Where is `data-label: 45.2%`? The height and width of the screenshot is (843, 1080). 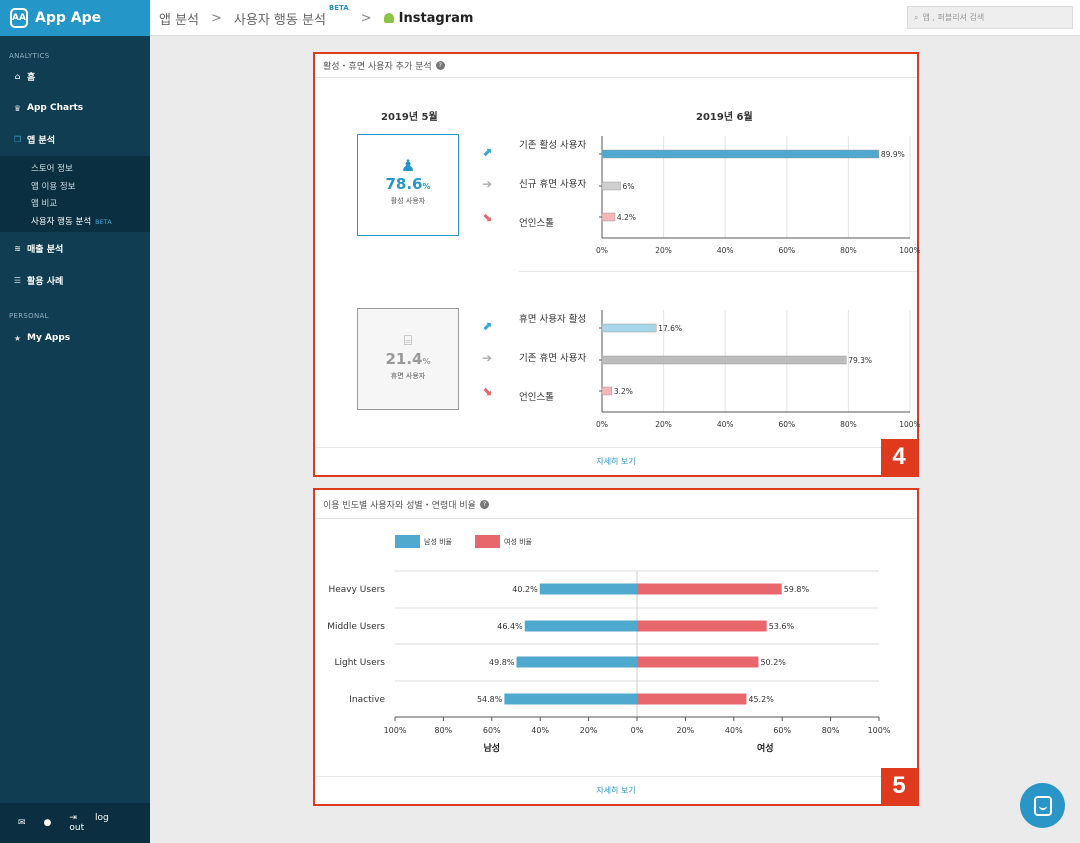 data-label: 45.2% is located at coordinates (761, 699).